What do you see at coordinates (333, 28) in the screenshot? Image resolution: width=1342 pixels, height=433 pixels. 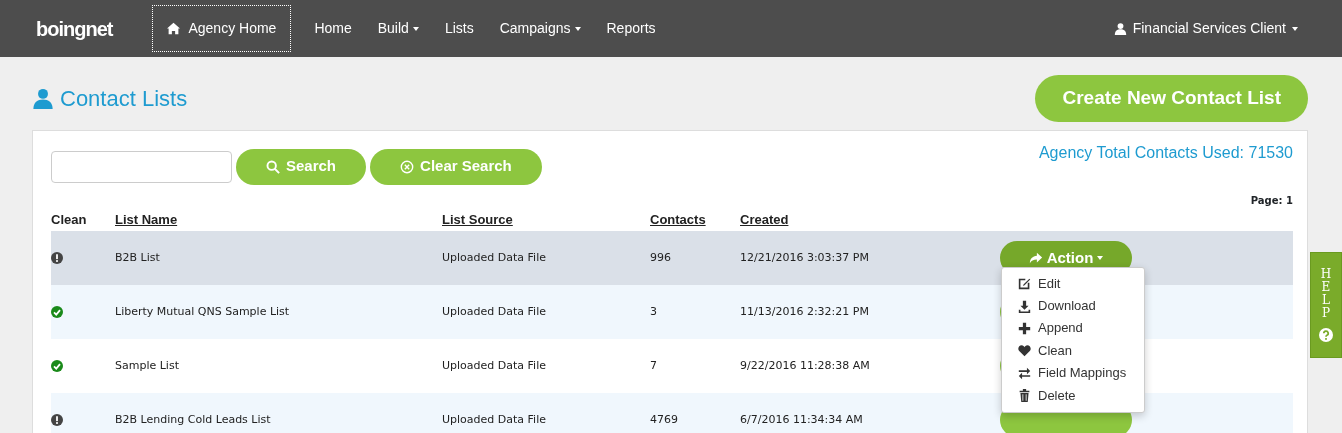 I see `nav-link: Home` at bounding box center [333, 28].